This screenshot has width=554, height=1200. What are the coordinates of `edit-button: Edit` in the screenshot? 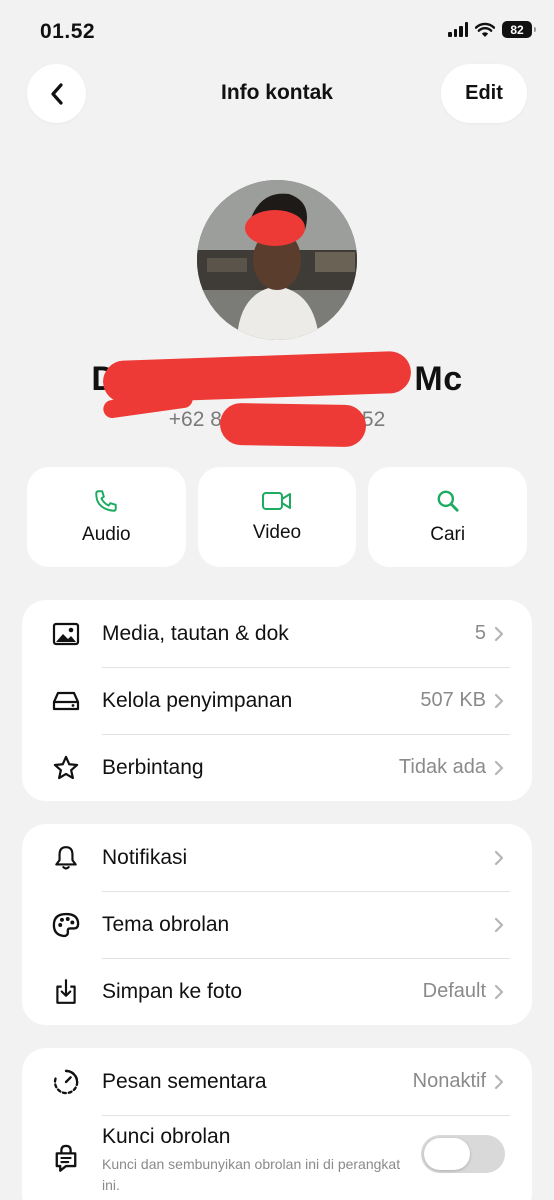 It's located at (484, 93).